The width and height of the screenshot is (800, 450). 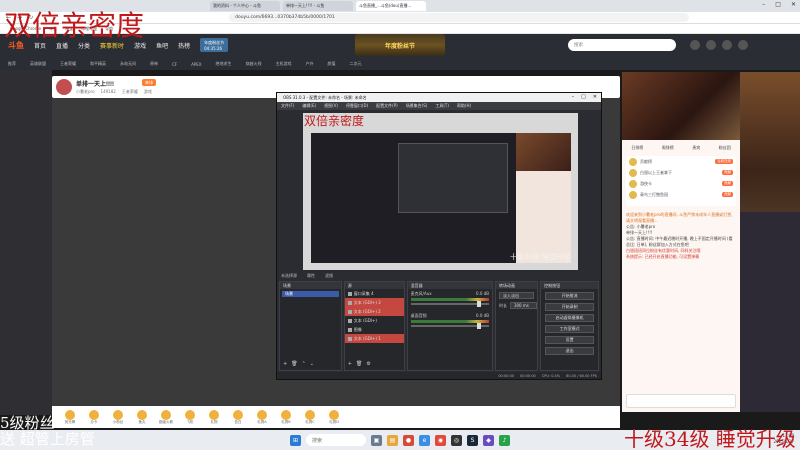 I want to click on steam-icon: S, so click(x=472, y=440).